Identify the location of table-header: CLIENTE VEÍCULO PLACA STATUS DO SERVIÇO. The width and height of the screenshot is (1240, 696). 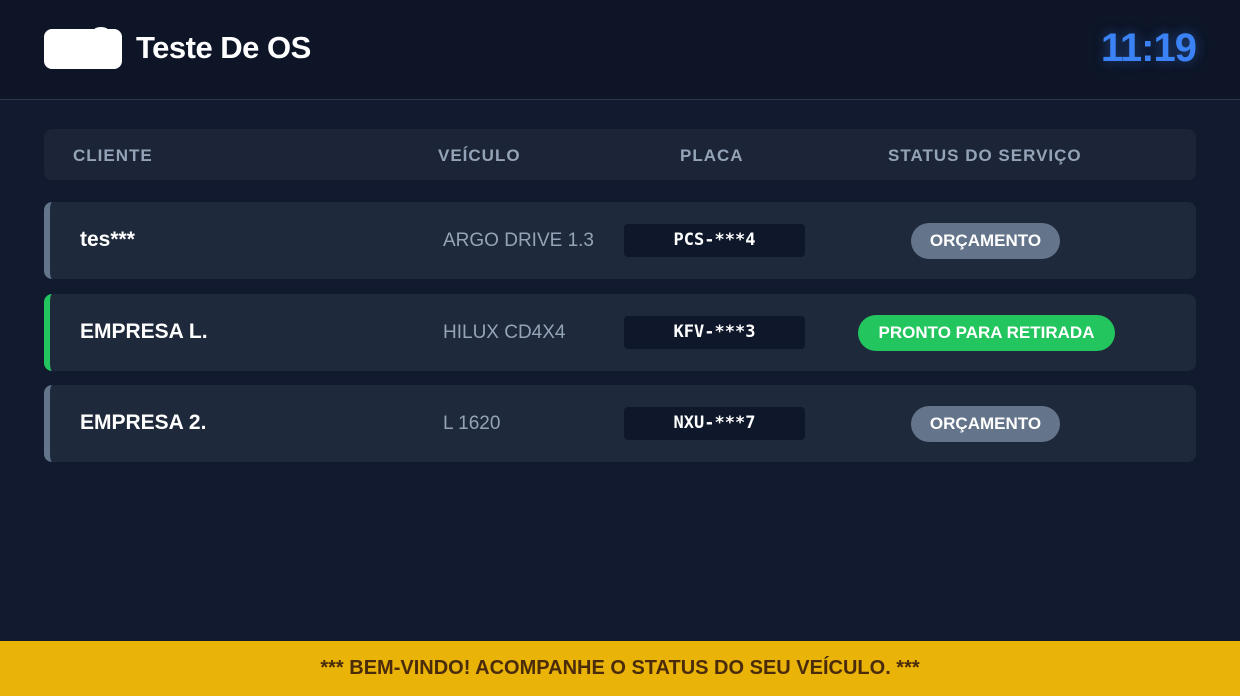
(620, 154).